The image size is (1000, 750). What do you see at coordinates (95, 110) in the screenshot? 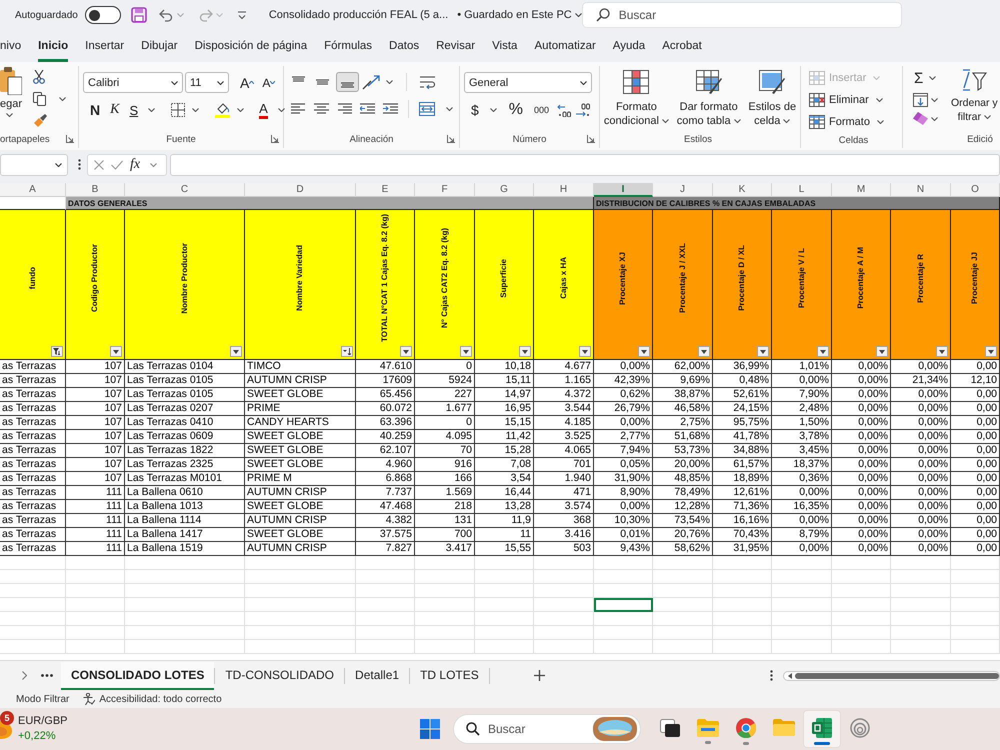
I see `bold-button: N` at bounding box center [95, 110].